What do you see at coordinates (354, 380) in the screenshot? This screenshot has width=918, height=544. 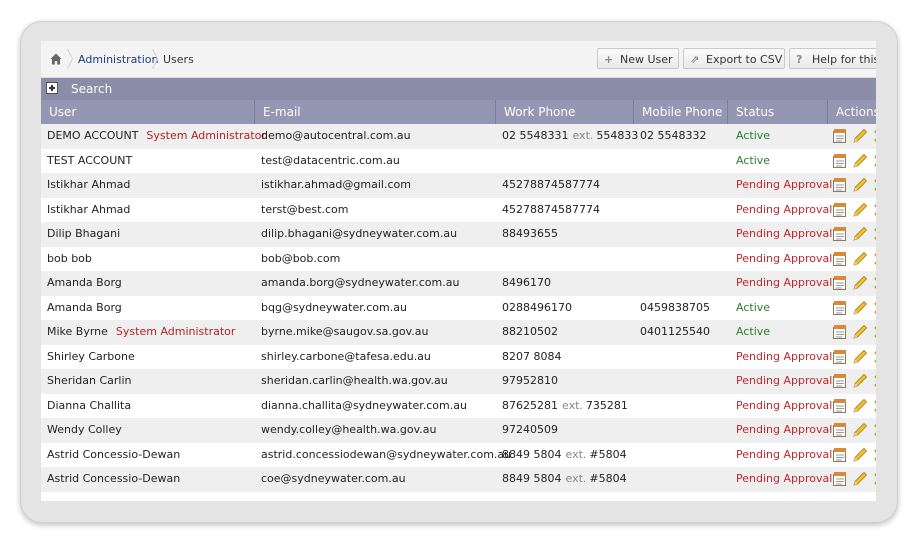 I see `user-email: sheridan.carlin@health.wa.gov.au` at bounding box center [354, 380].